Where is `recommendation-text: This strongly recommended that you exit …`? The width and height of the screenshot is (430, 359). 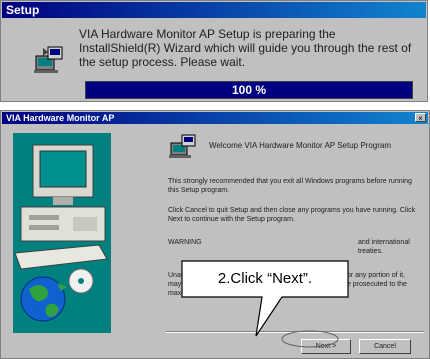 recommendation-text: This strongly recommended that you exit … is located at coordinates (290, 186).